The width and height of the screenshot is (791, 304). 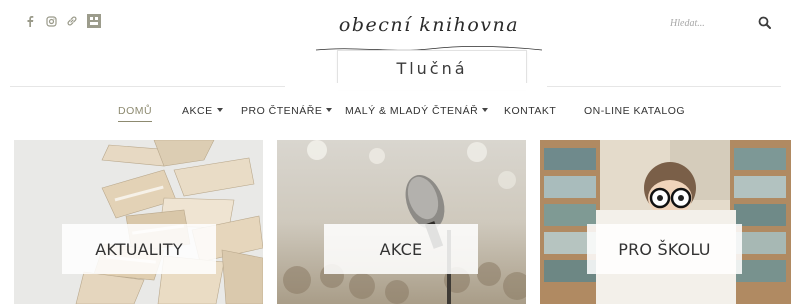 I want to click on logo-script-text: obecní knihovna, so click(x=429, y=25).